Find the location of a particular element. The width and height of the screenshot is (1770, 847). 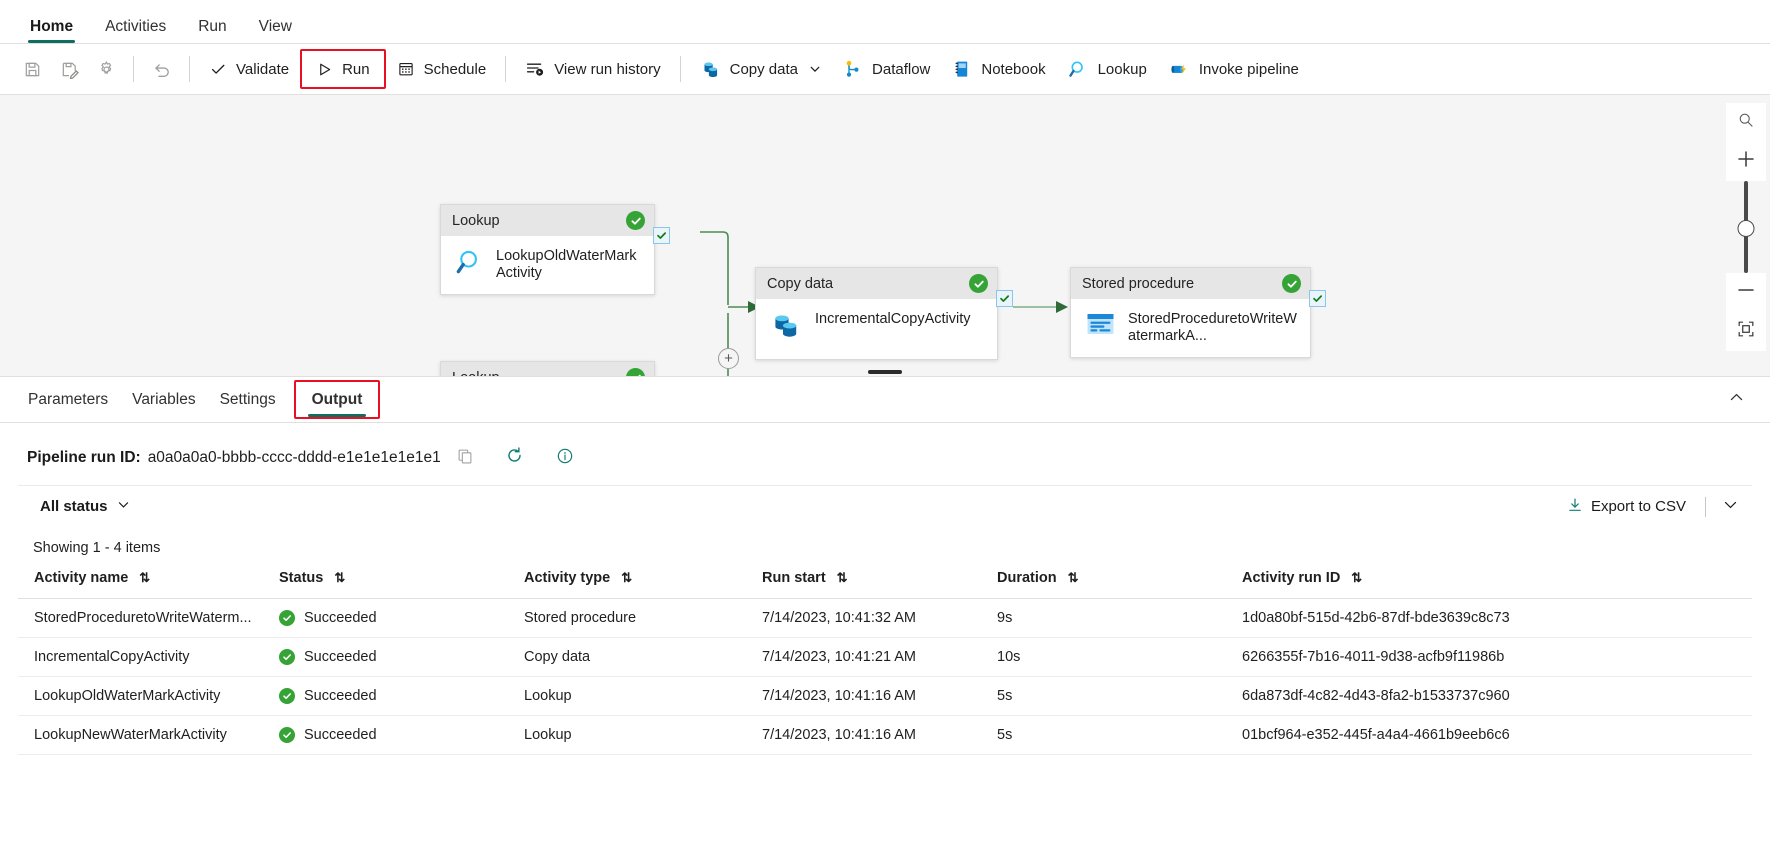

export-to-csv-button: Export to CSV is located at coordinates (1626, 507).